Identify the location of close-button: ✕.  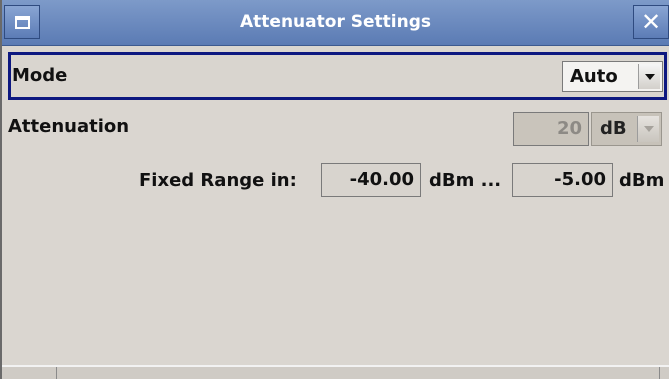
(651, 22).